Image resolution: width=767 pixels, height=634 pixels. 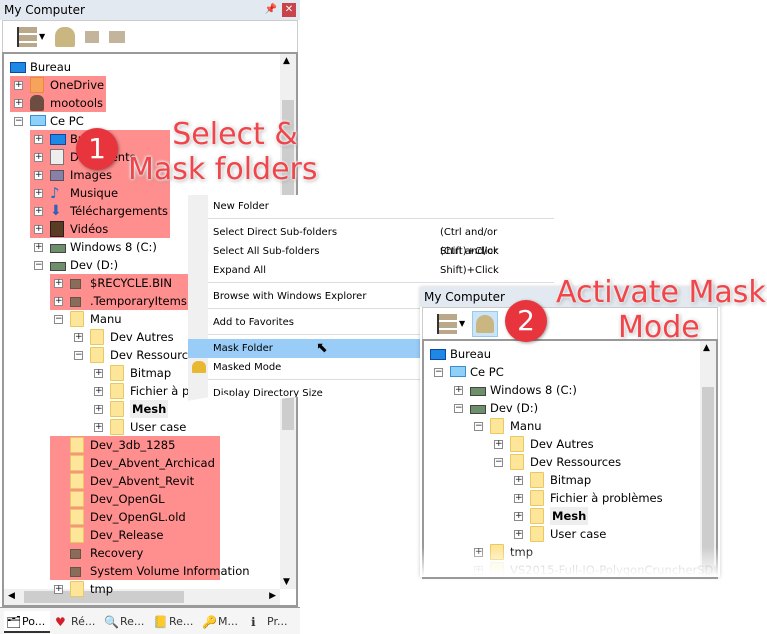 I want to click on menu-item-label: Mask Folder, so click(x=243, y=348).